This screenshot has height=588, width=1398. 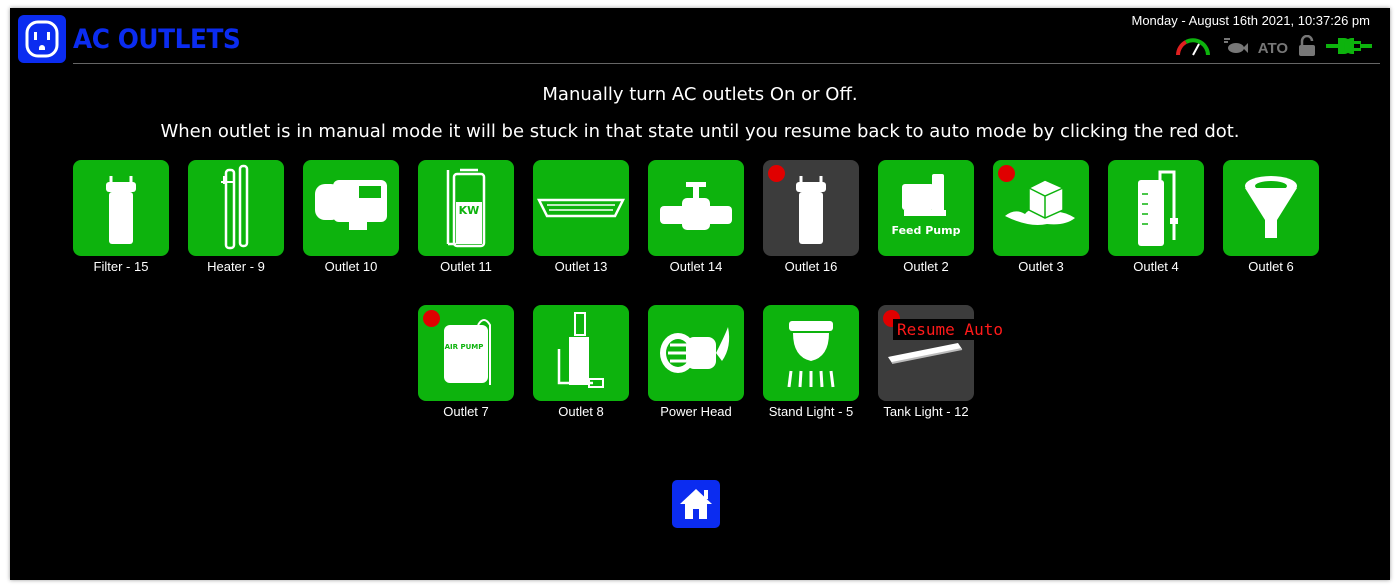 I want to click on home-icon, so click(x=696, y=504).